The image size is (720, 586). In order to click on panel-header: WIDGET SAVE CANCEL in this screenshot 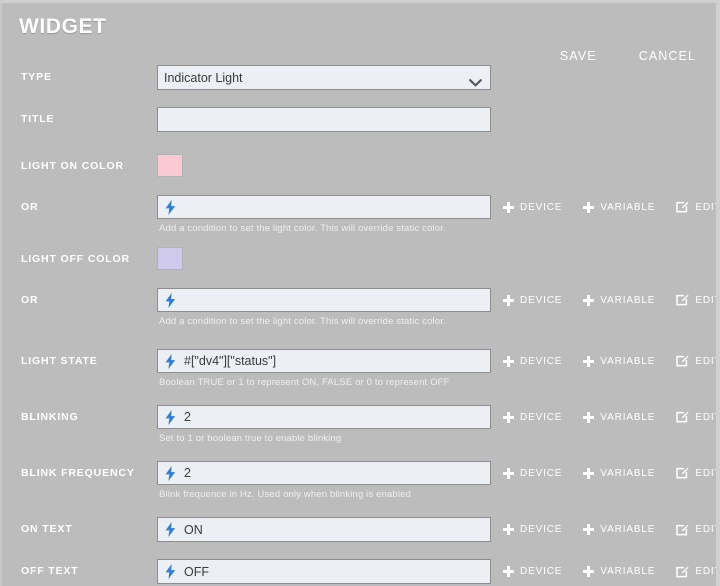, I will do `click(359, 33)`.